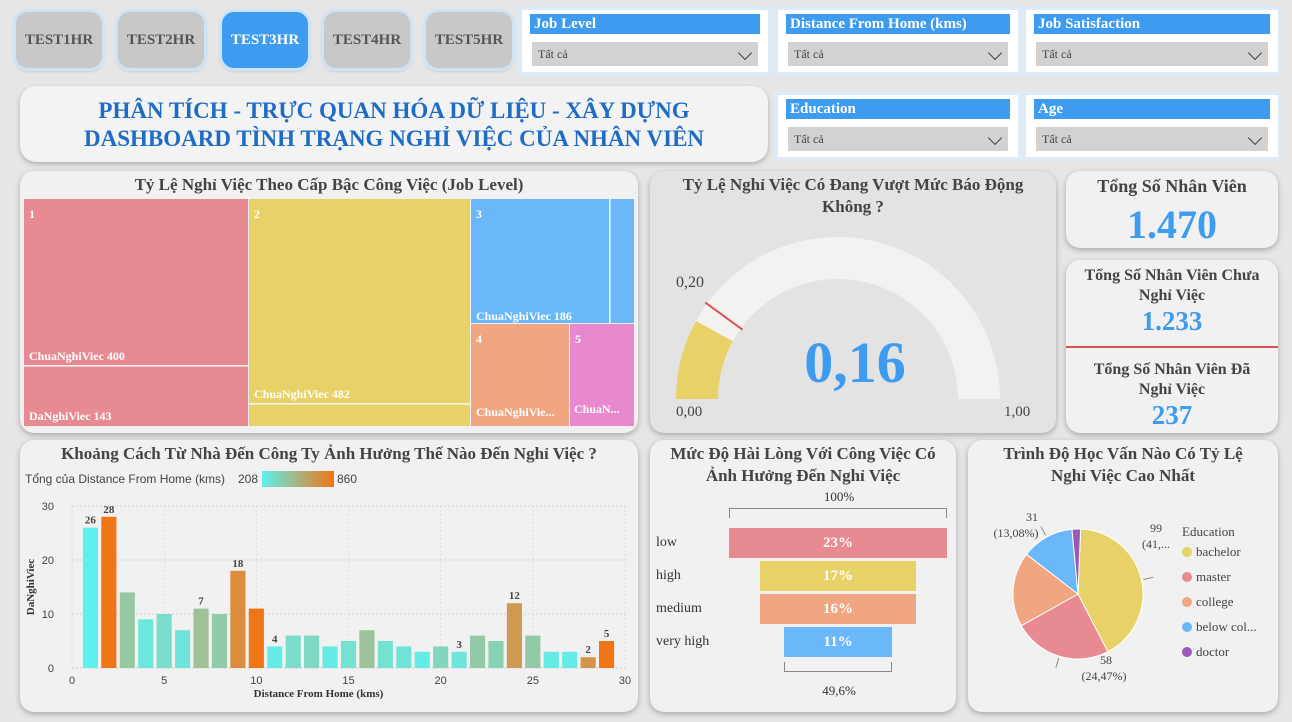  I want to click on funnel-category-label: low, so click(666, 542).